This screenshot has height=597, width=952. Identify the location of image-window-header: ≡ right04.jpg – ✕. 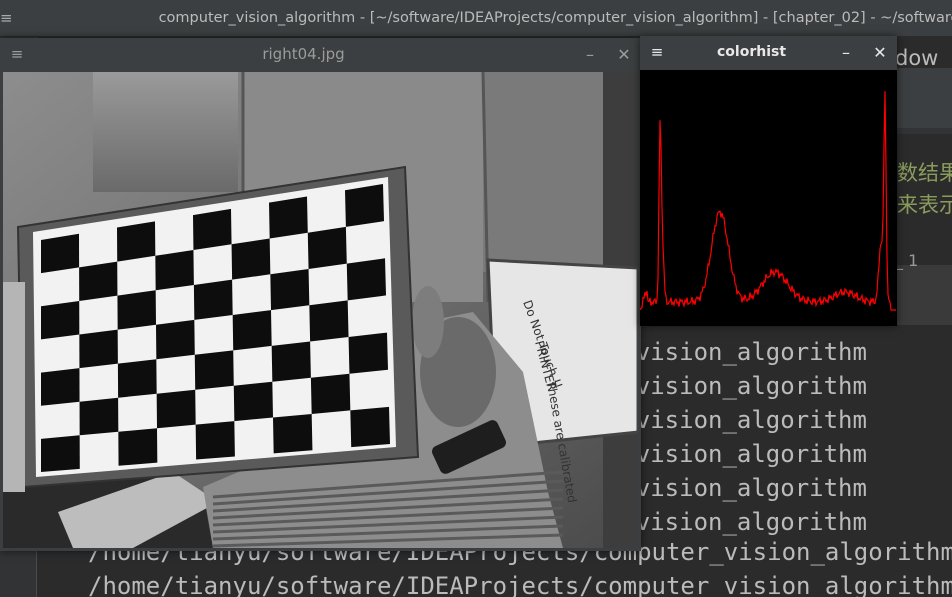
(320, 54).